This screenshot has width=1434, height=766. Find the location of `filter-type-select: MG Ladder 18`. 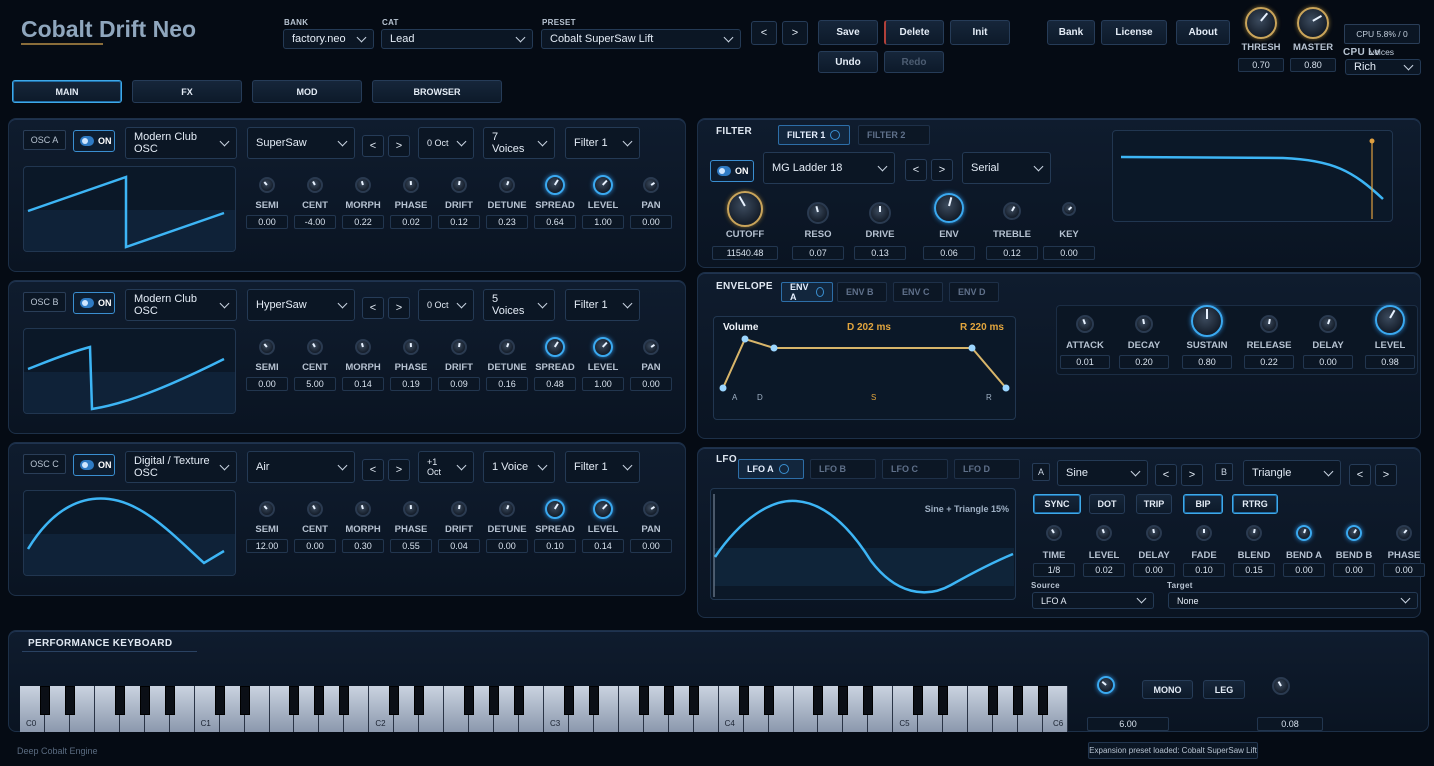

filter-type-select: MG Ladder 18 is located at coordinates (829, 168).